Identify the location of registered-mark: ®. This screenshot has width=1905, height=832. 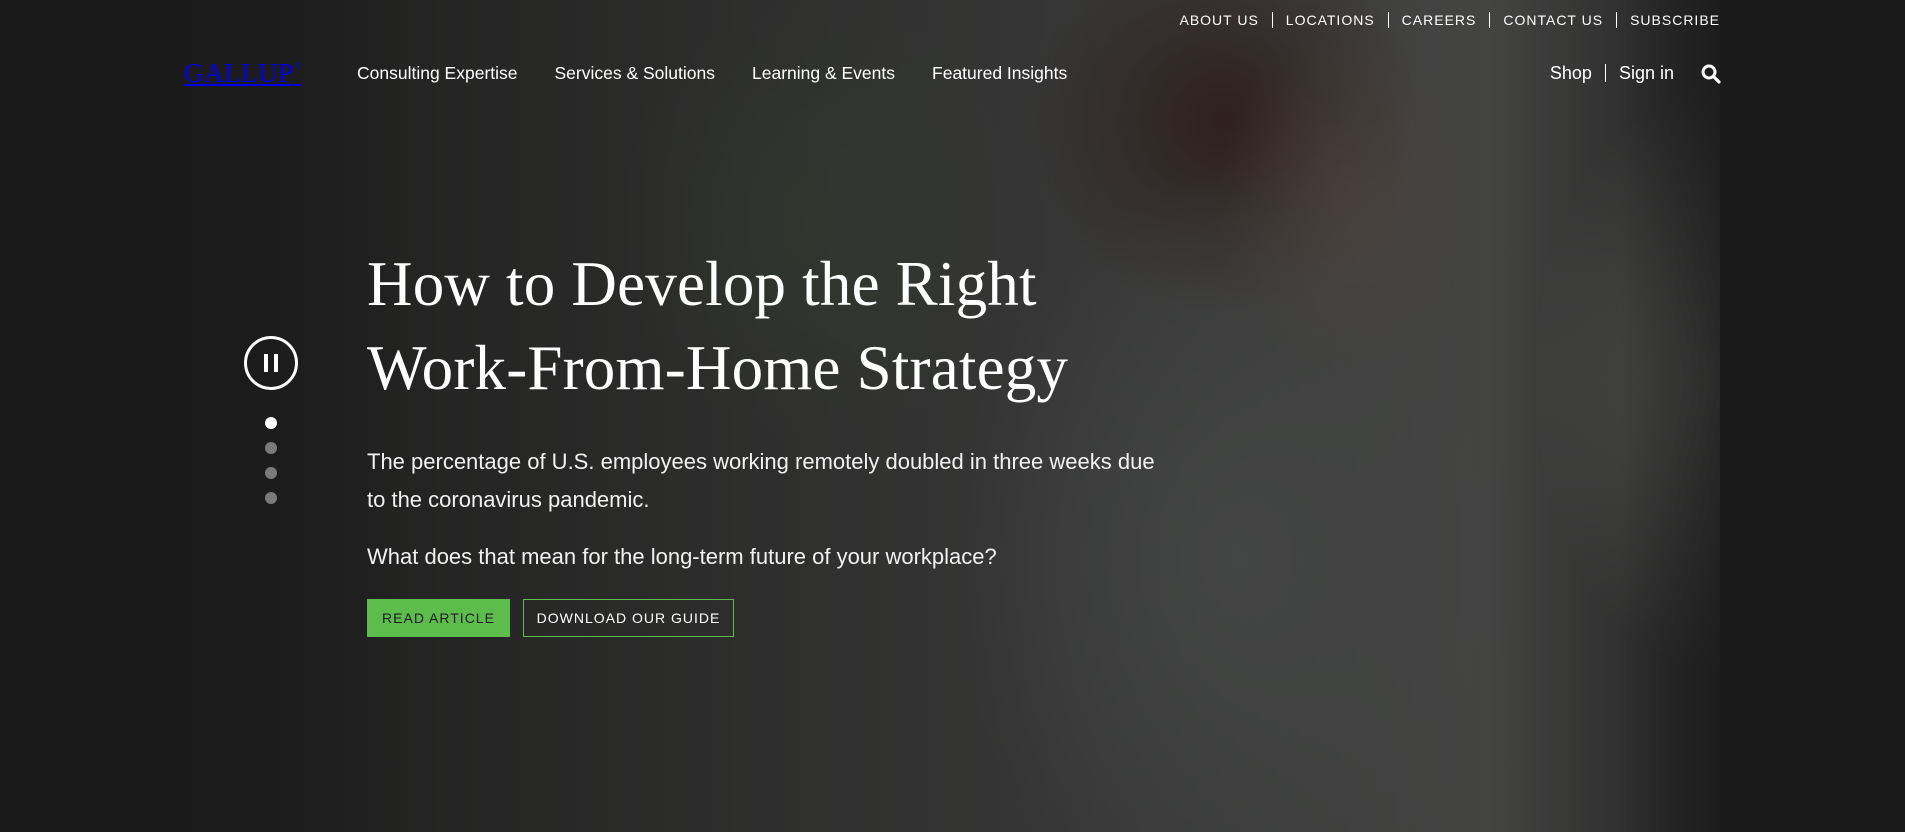
(298, 65).